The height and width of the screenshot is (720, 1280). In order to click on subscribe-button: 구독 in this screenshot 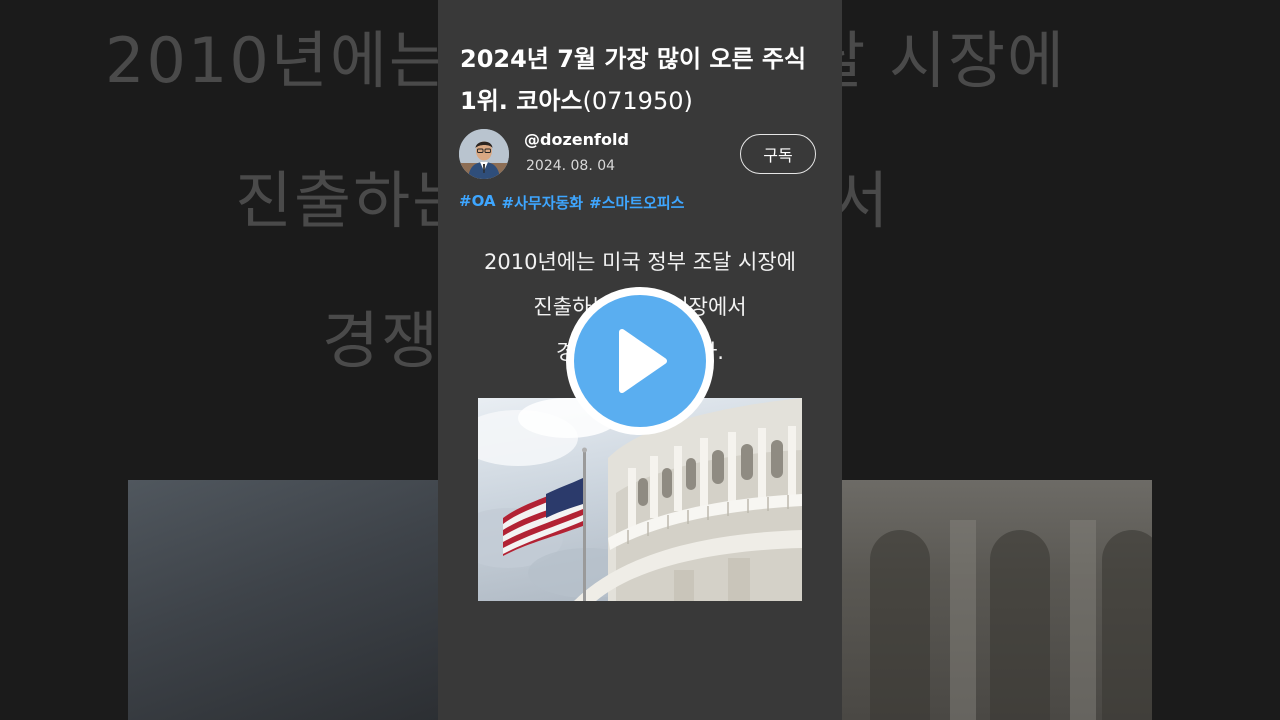, I will do `click(778, 154)`.